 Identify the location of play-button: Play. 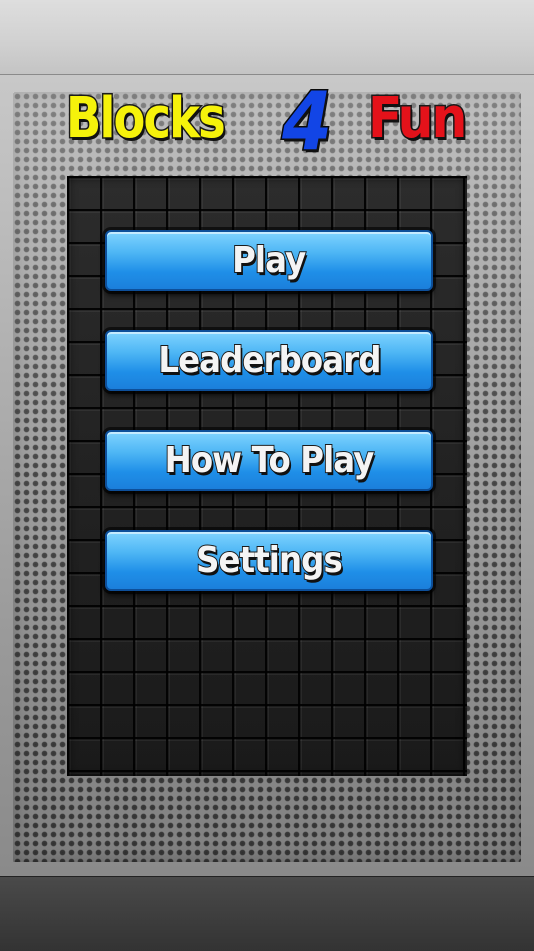
(269, 260).